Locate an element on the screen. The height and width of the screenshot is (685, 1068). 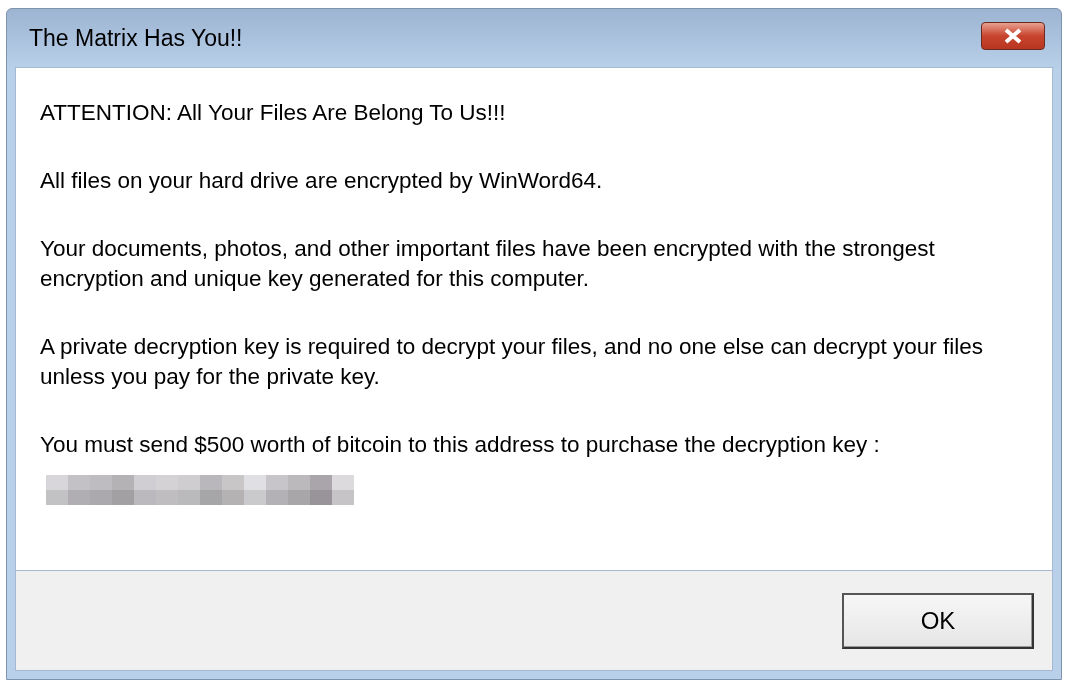
message-text: Your documents, photos, and other important files have been encrypted with the strongest encryption and unique key generated for this computer. is located at coordinates (488, 264).